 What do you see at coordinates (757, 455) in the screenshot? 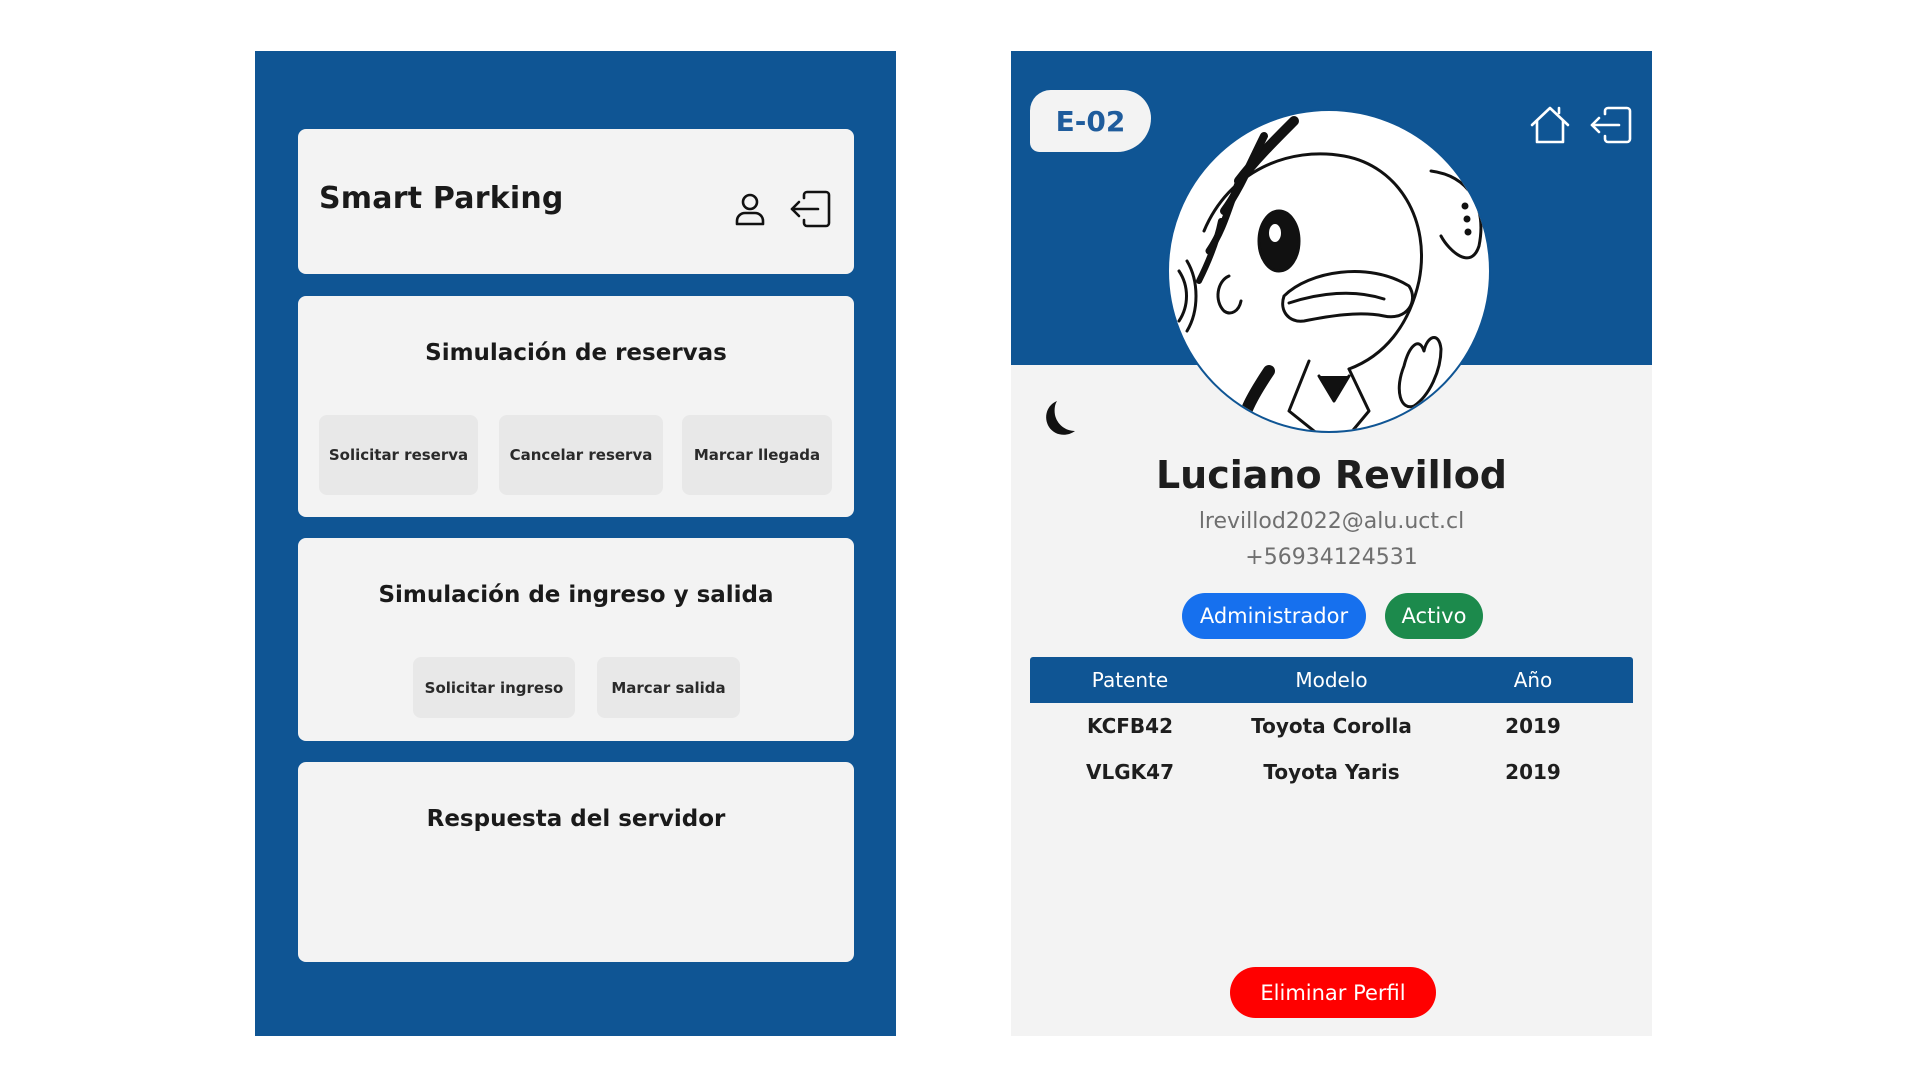
I see `mark-arrival-button: Marcar llegada` at bounding box center [757, 455].